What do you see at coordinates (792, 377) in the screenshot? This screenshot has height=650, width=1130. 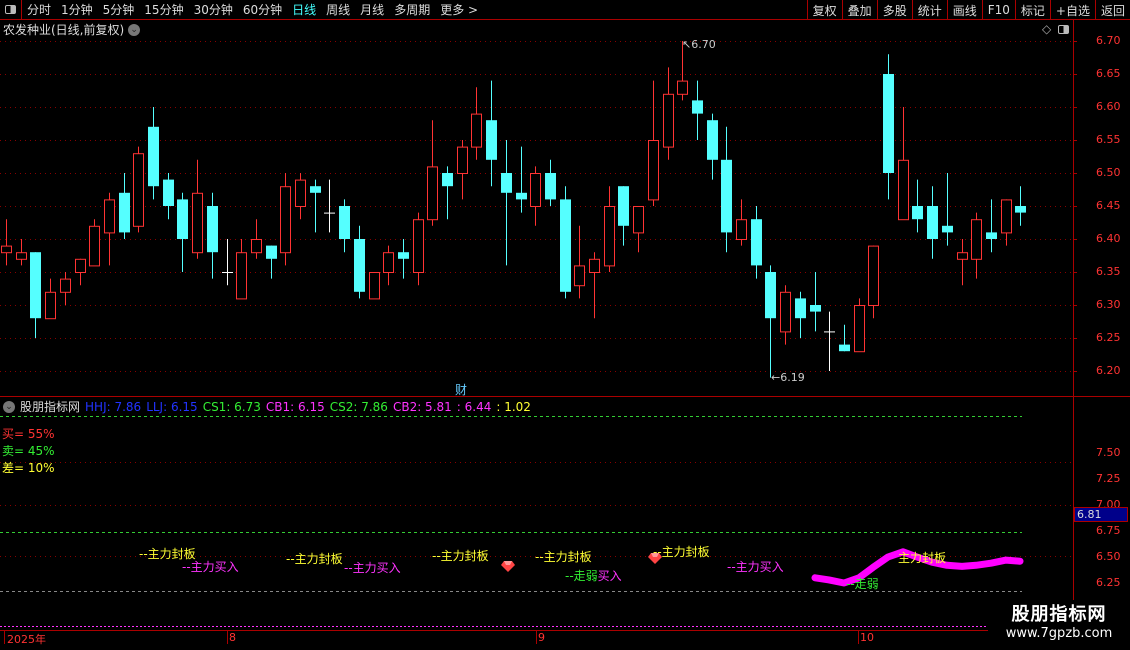 I see `min-price-value: 6.19` at bounding box center [792, 377].